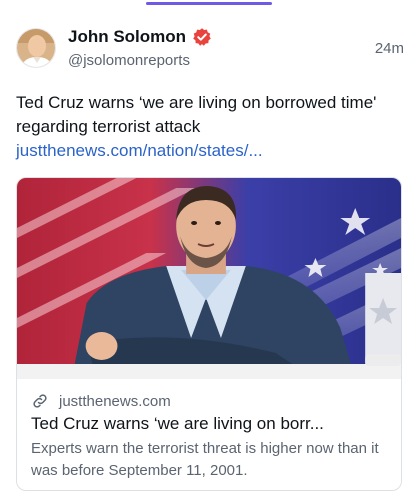 The width and height of the screenshot is (418, 500). What do you see at coordinates (40, 401) in the screenshot?
I see `link-icon` at bounding box center [40, 401].